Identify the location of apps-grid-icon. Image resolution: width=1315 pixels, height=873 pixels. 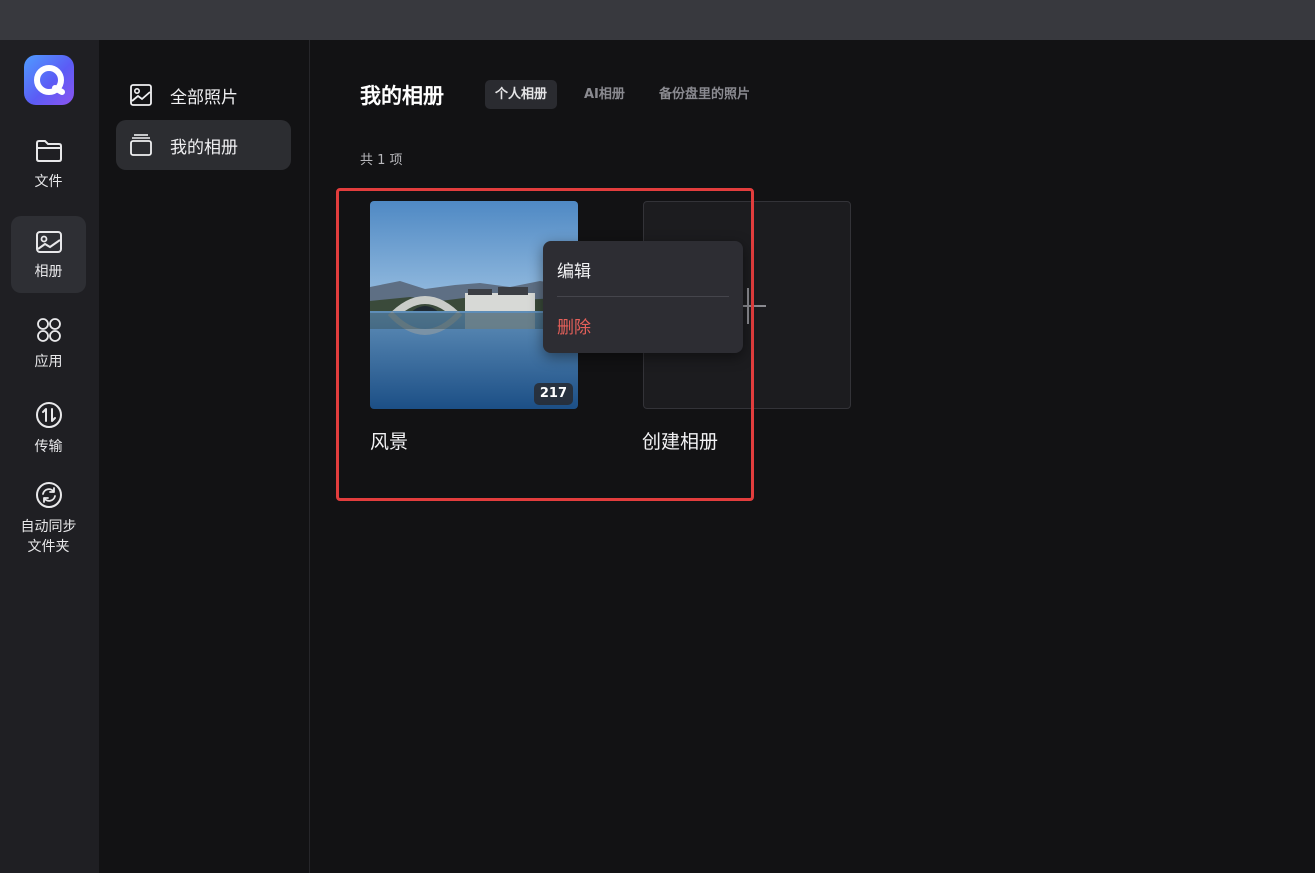
(49, 332).